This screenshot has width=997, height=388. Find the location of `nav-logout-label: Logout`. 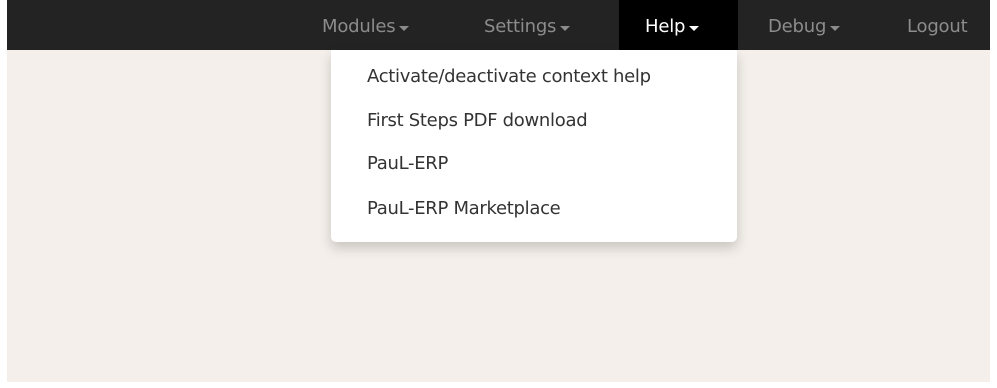

nav-logout-label: Logout is located at coordinates (937, 26).